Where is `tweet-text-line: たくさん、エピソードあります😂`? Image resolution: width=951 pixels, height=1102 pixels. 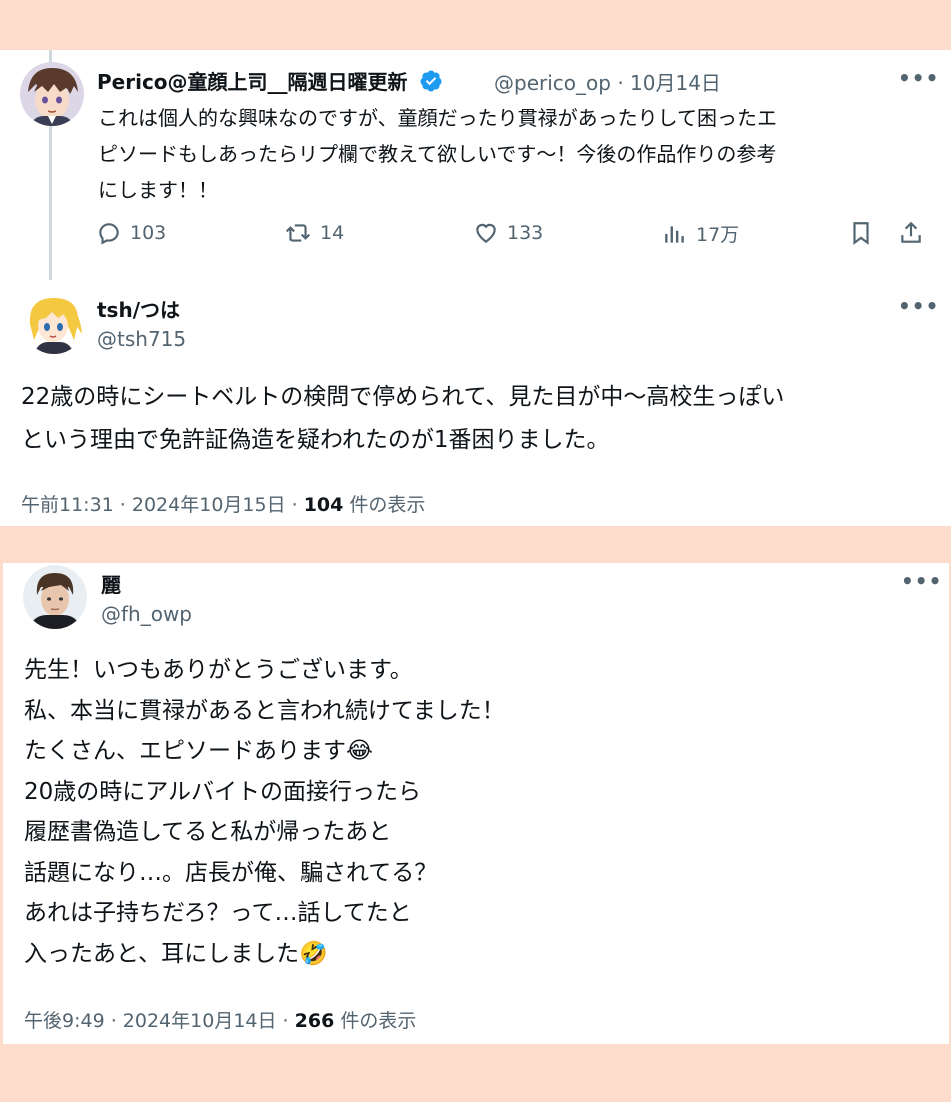 tweet-text-line: たくさん、エピソードあります😂 is located at coordinates (198, 751).